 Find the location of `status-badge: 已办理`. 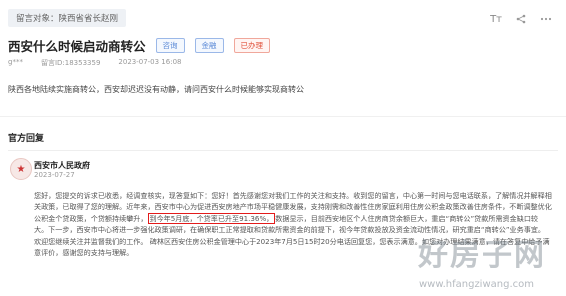

status-badge: 已办理 is located at coordinates (252, 45).